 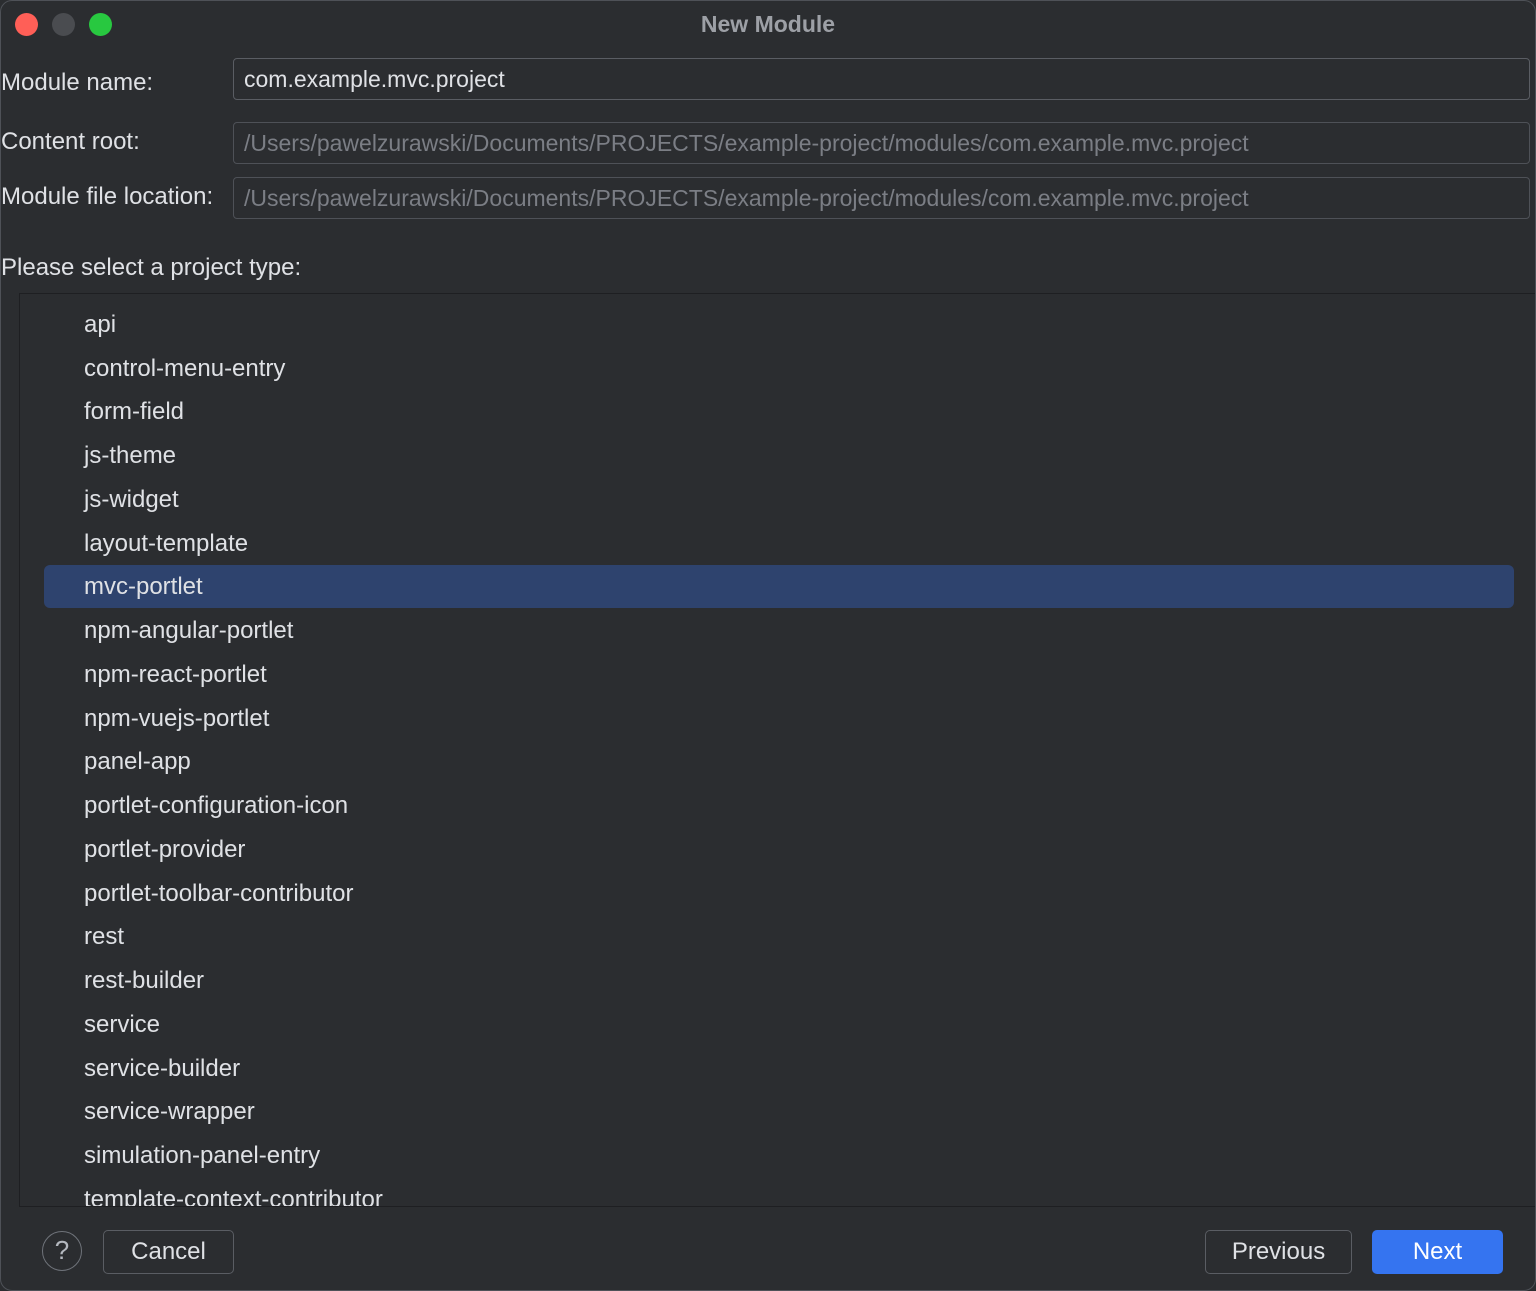 I want to click on list-item: portlet-toolbar-contributor, so click(x=779, y=893).